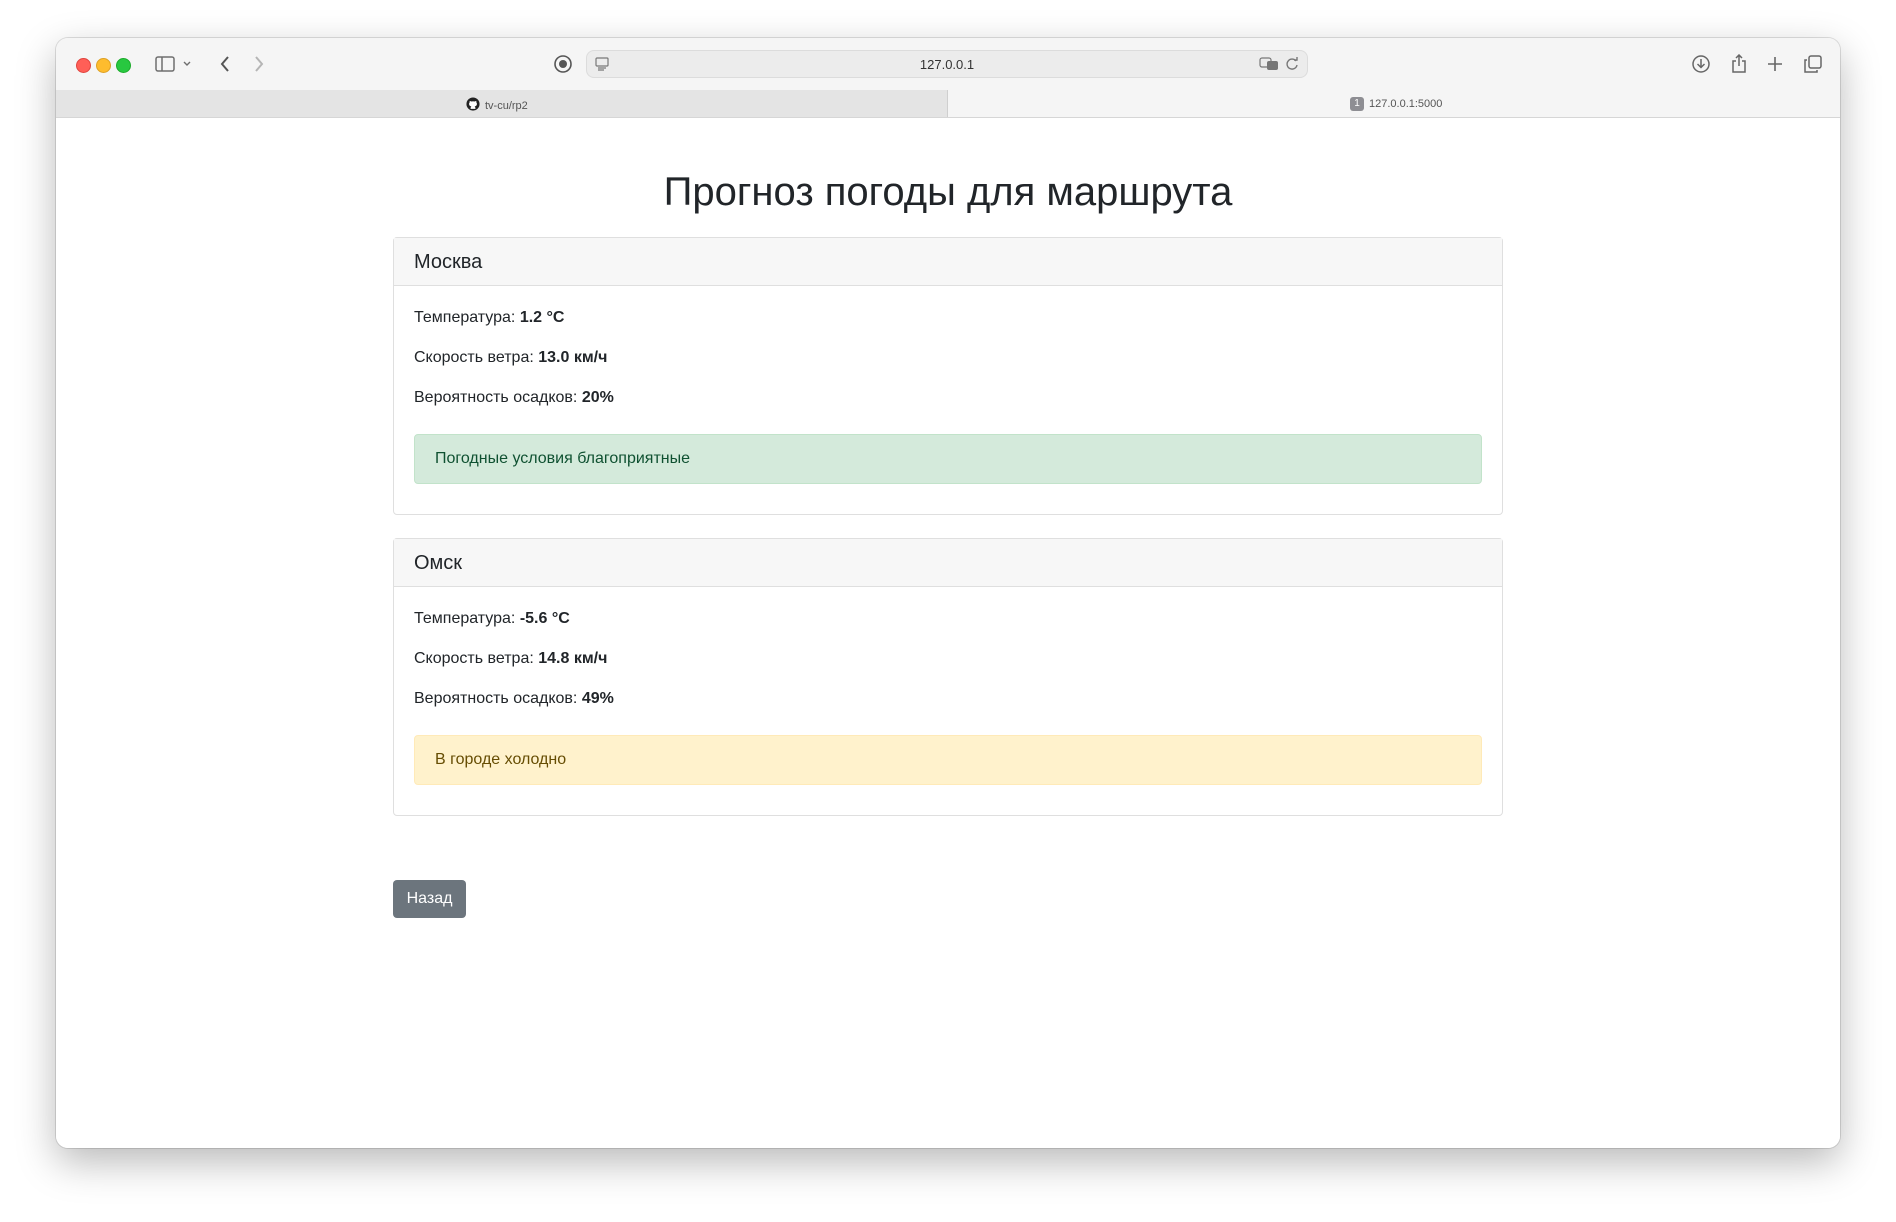 This screenshot has width=1896, height=1222. I want to click on browser-toolbar: 127.0.0.1, so click(948, 64).